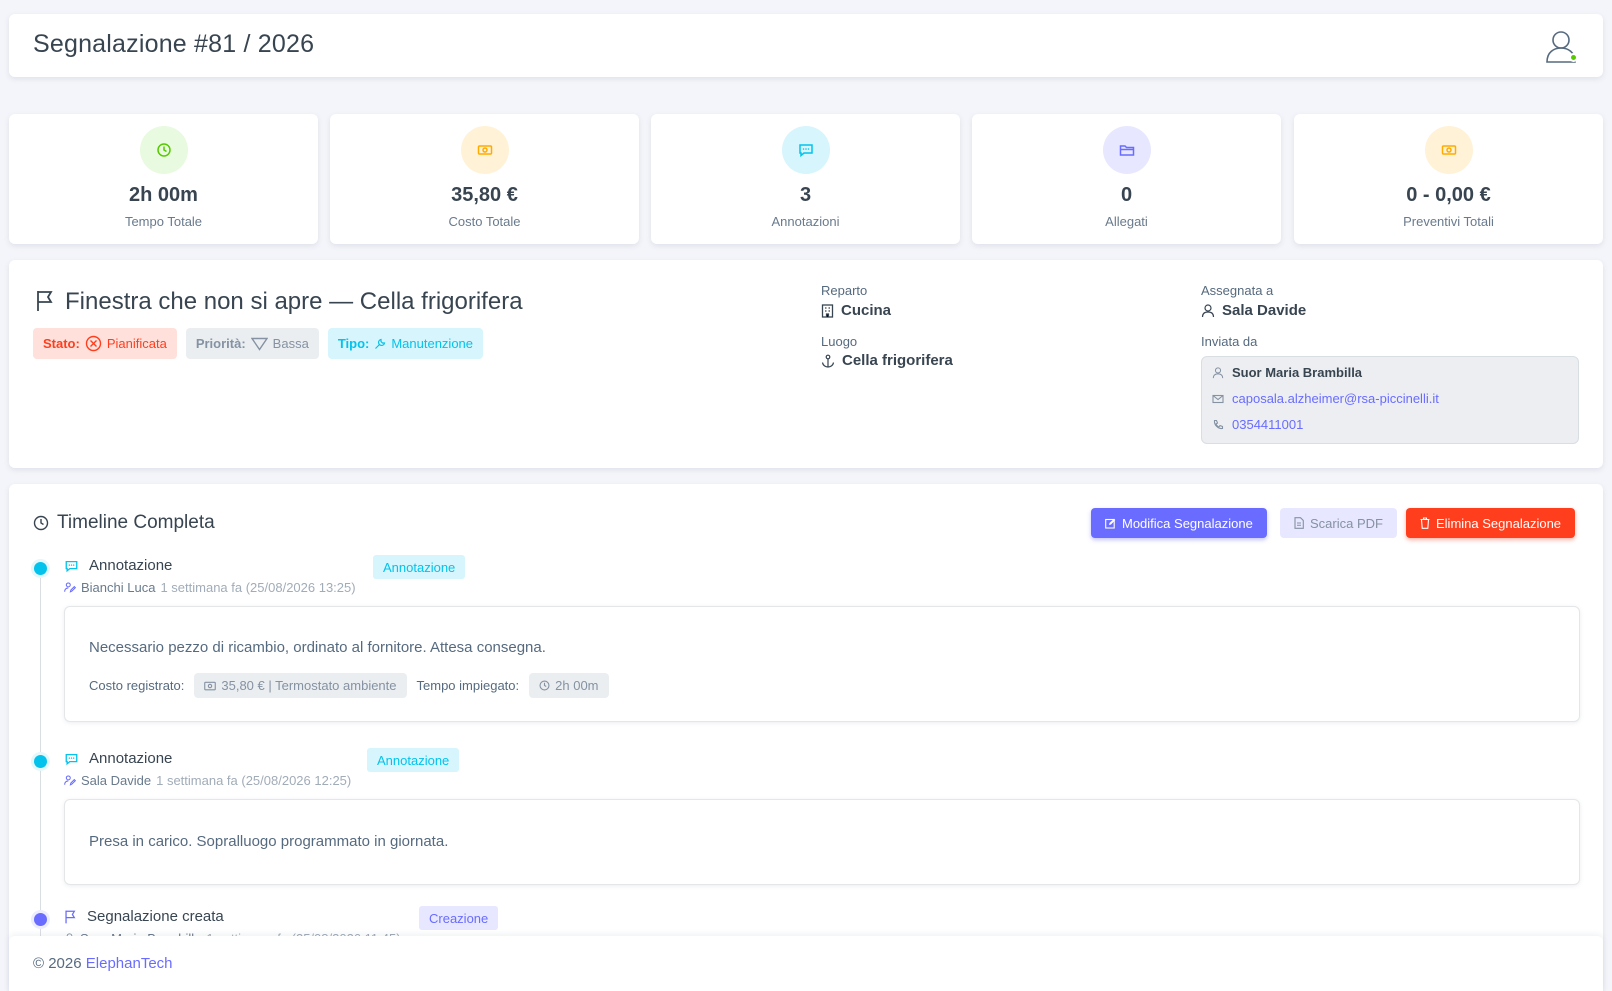 This screenshot has height=991, width=1612. Describe the element at coordinates (1338, 523) in the screenshot. I see `download-pdf-button: Scarica PDF` at that location.